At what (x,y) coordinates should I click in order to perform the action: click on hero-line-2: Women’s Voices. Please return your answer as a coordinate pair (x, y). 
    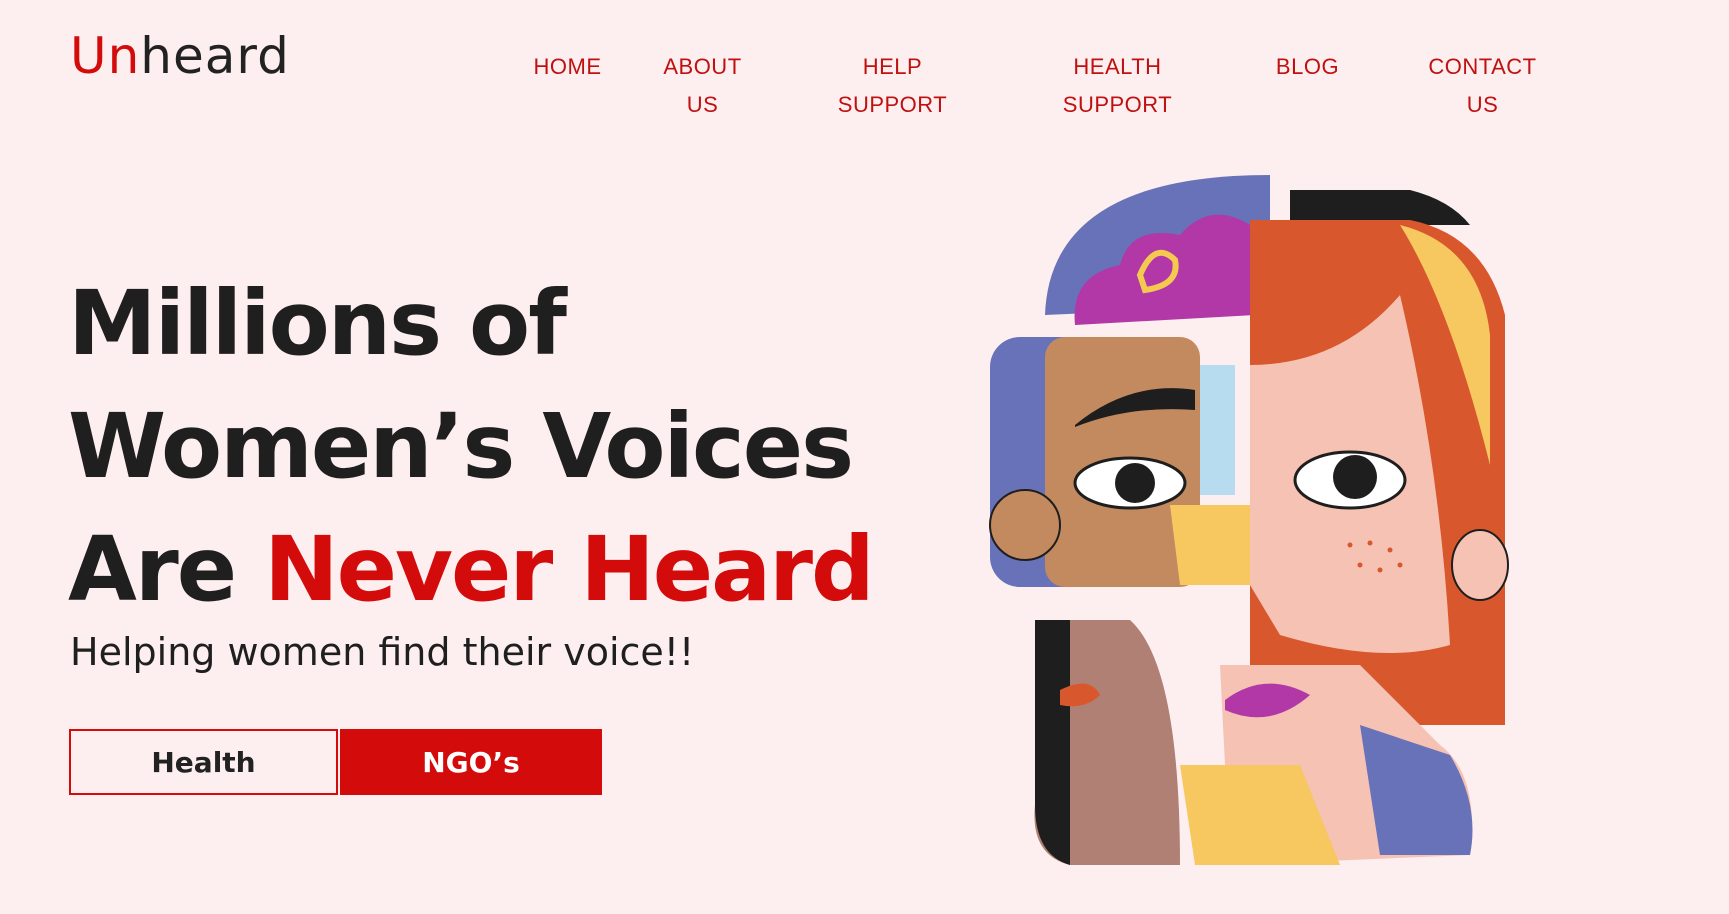
    Looking at the image, I should click on (461, 446).